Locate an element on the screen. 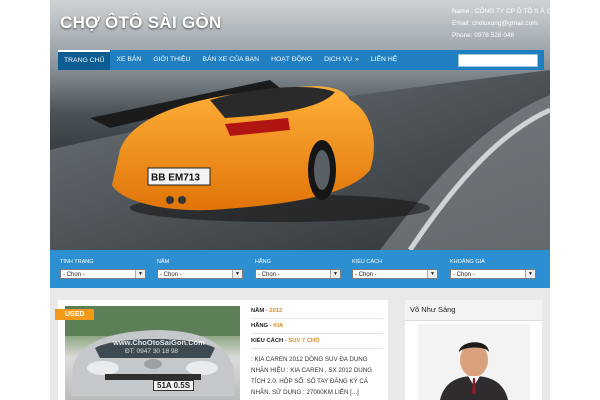  used-badge: USED is located at coordinates (75, 314).